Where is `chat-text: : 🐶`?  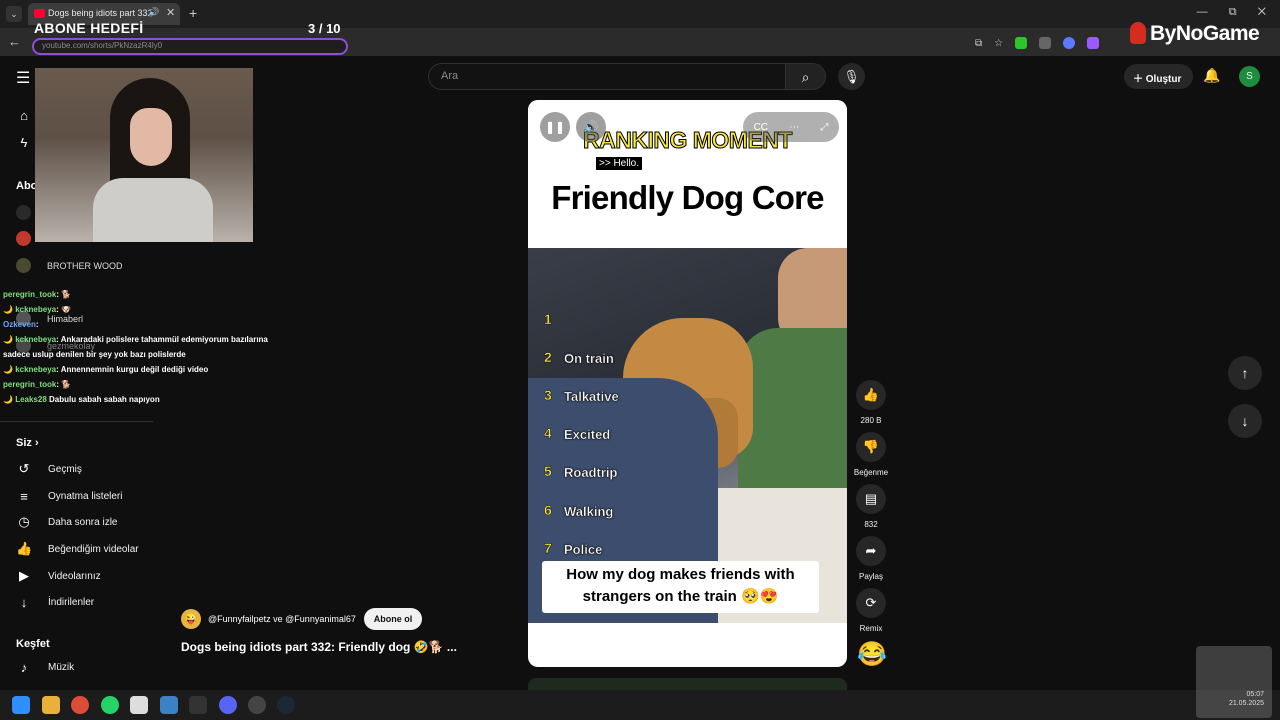 chat-text: : 🐶 is located at coordinates (63, 309).